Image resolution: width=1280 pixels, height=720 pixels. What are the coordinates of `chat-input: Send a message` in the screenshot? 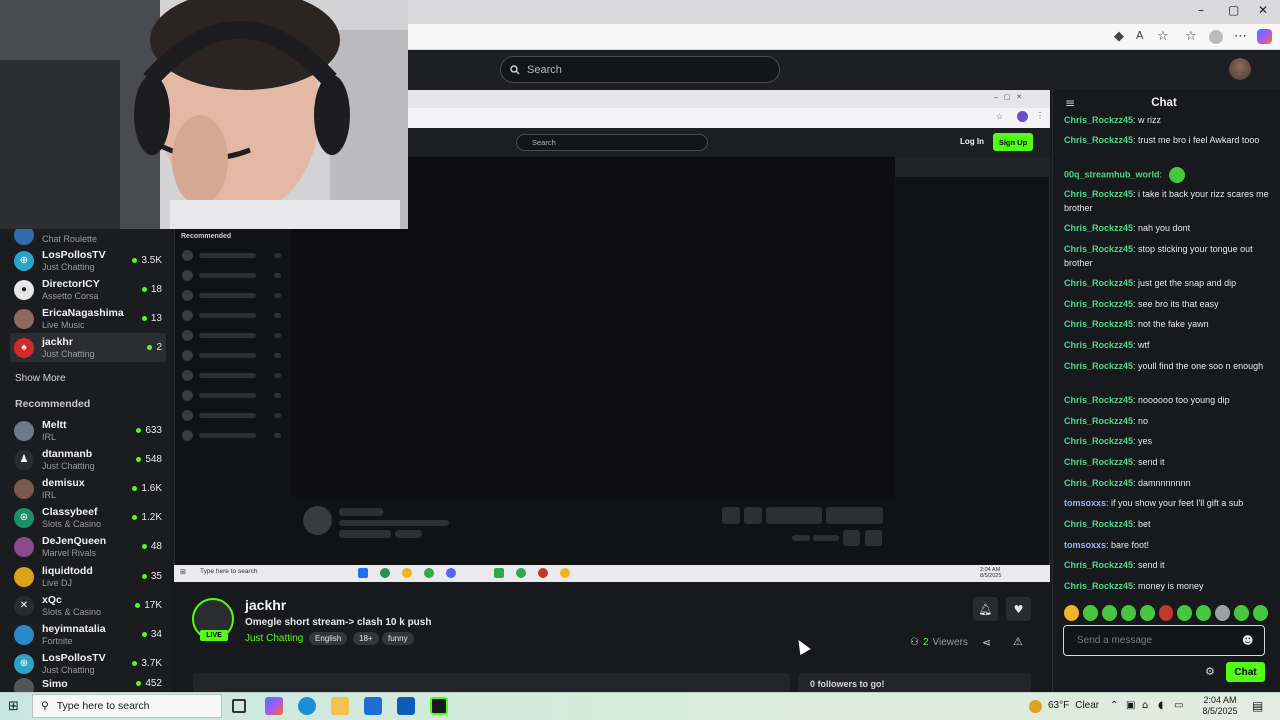 It's located at (1164, 640).